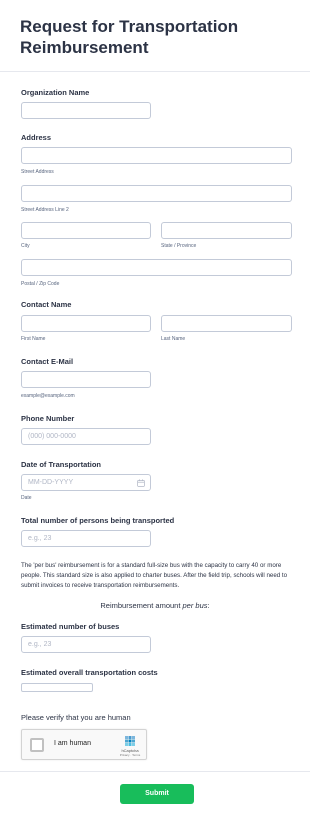  What do you see at coordinates (89, 672) in the screenshot?
I see `costs-label: Estimated overall transportation costs` at bounding box center [89, 672].